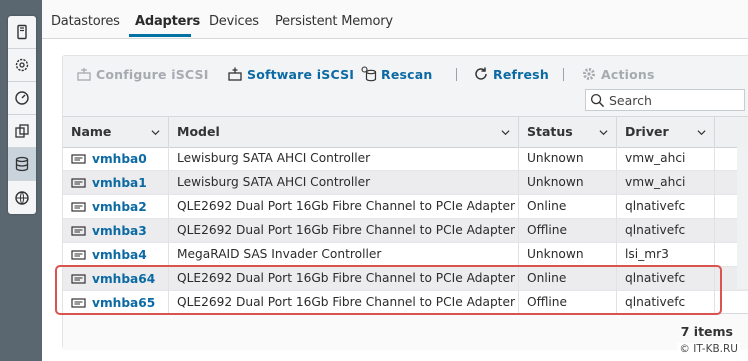  I want to click on tab-adapters: Adapters, so click(167, 21).